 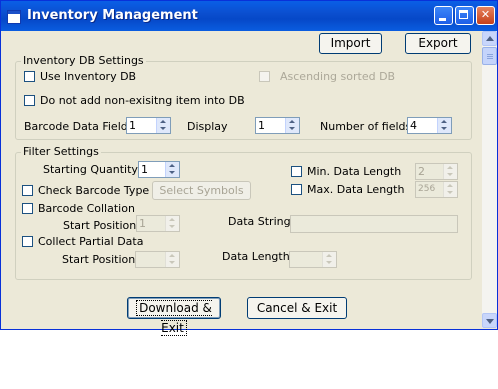 What do you see at coordinates (86, 208) in the screenshot?
I see `barcode-collation-label: Barcode Collation` at bounding box center [86, 208].